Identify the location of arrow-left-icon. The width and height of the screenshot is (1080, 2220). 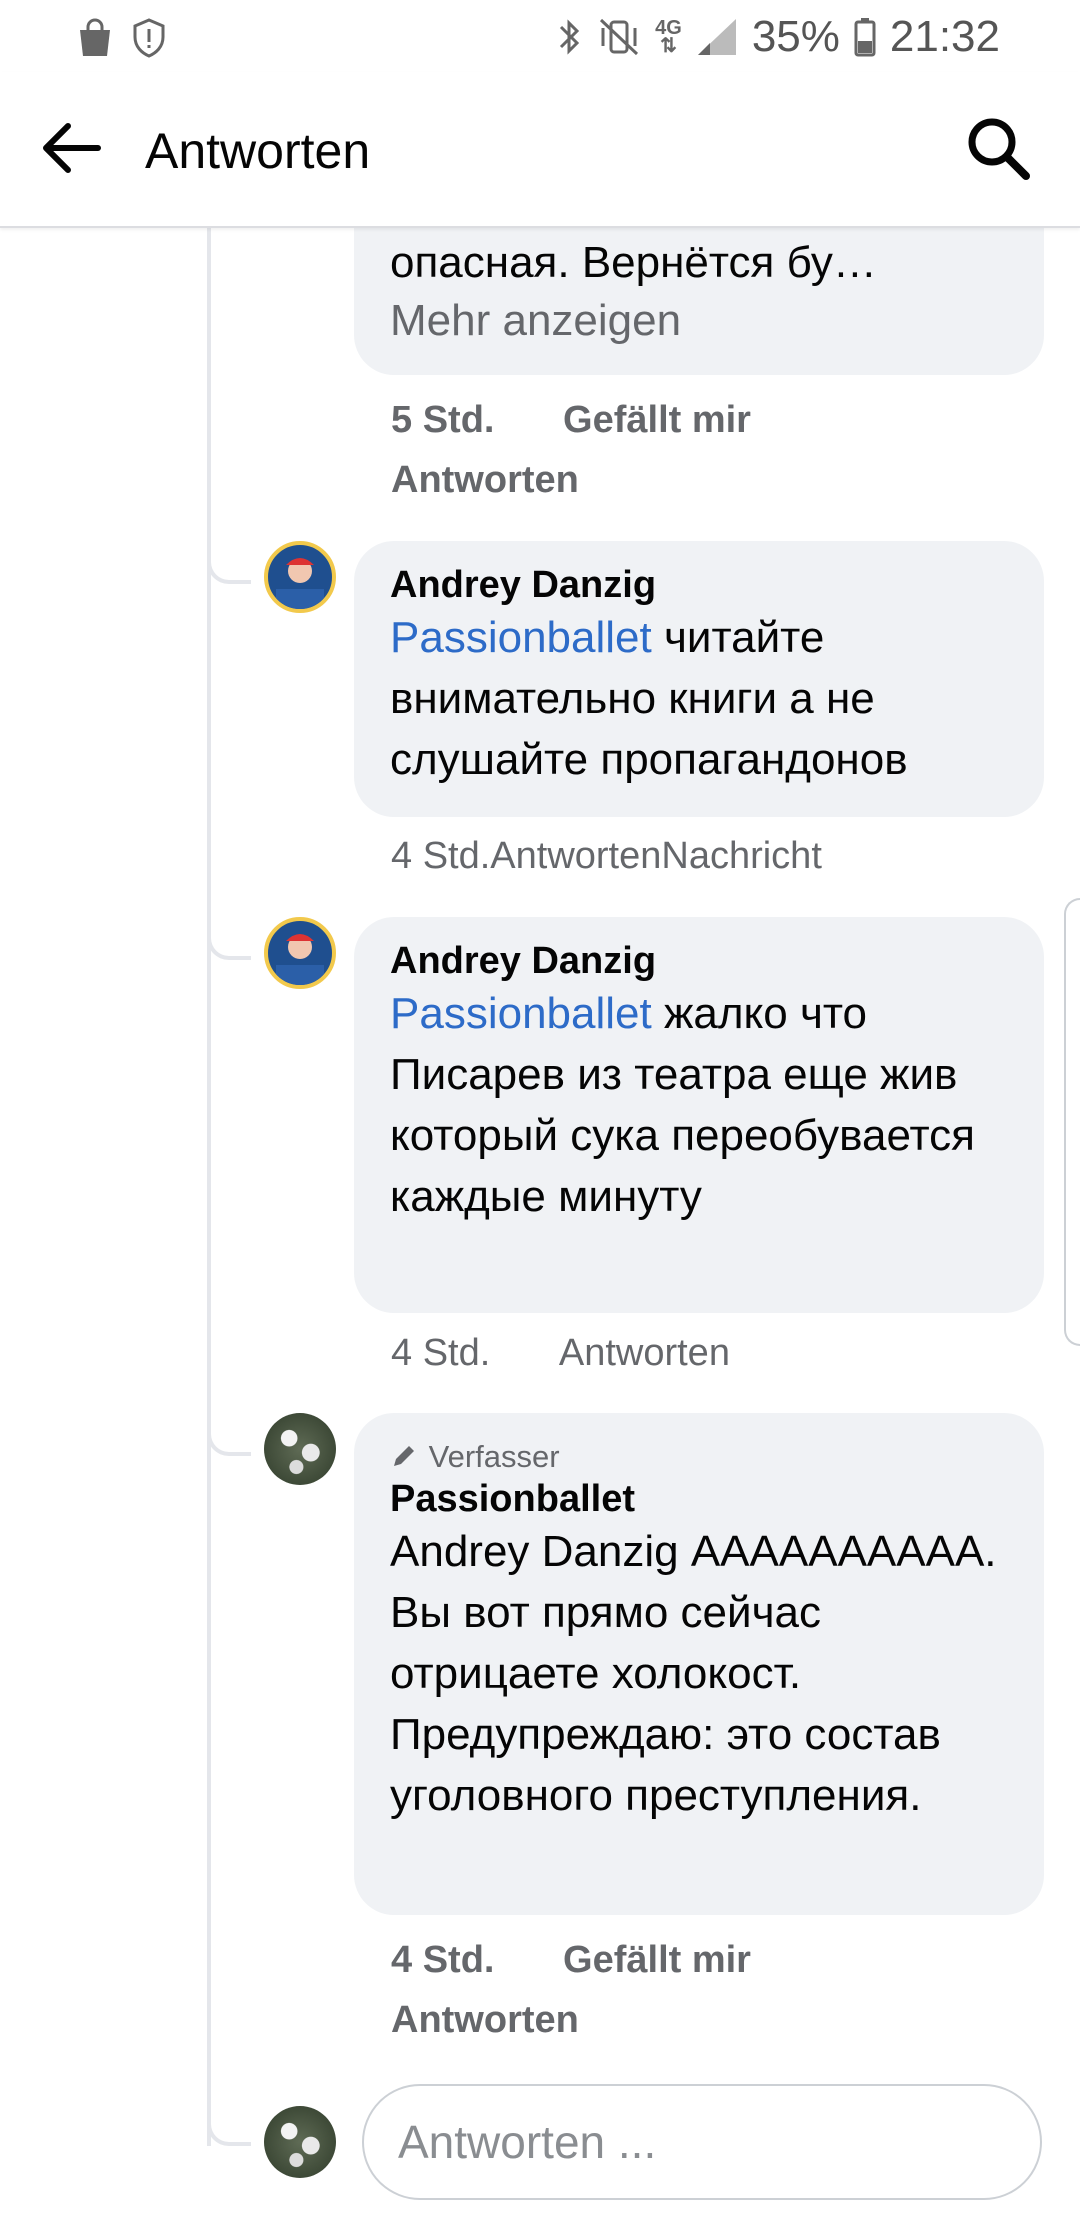
(72, 148).